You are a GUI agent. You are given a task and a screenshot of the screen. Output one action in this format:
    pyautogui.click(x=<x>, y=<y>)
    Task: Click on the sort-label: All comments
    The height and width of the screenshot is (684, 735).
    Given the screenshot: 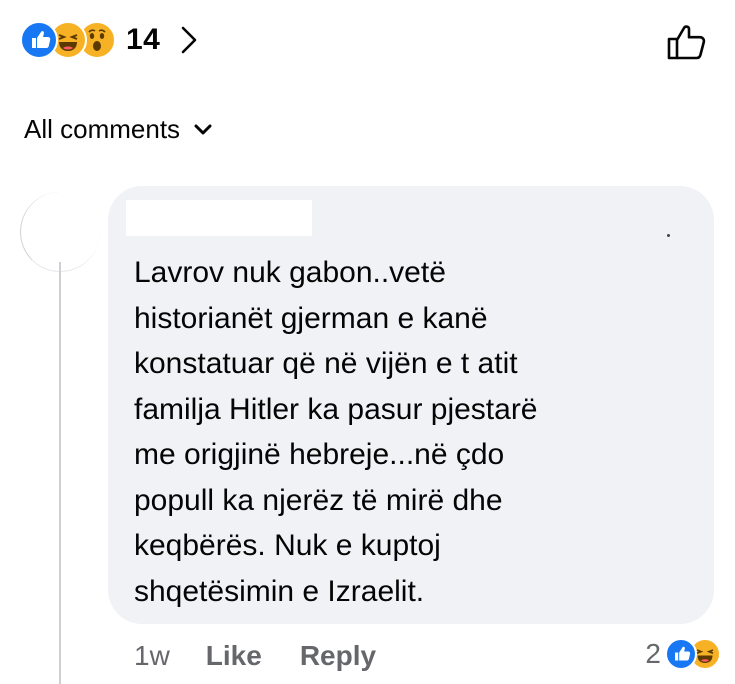 What is the action you would take?
    pyautogui.click(x=102, y=129)
    